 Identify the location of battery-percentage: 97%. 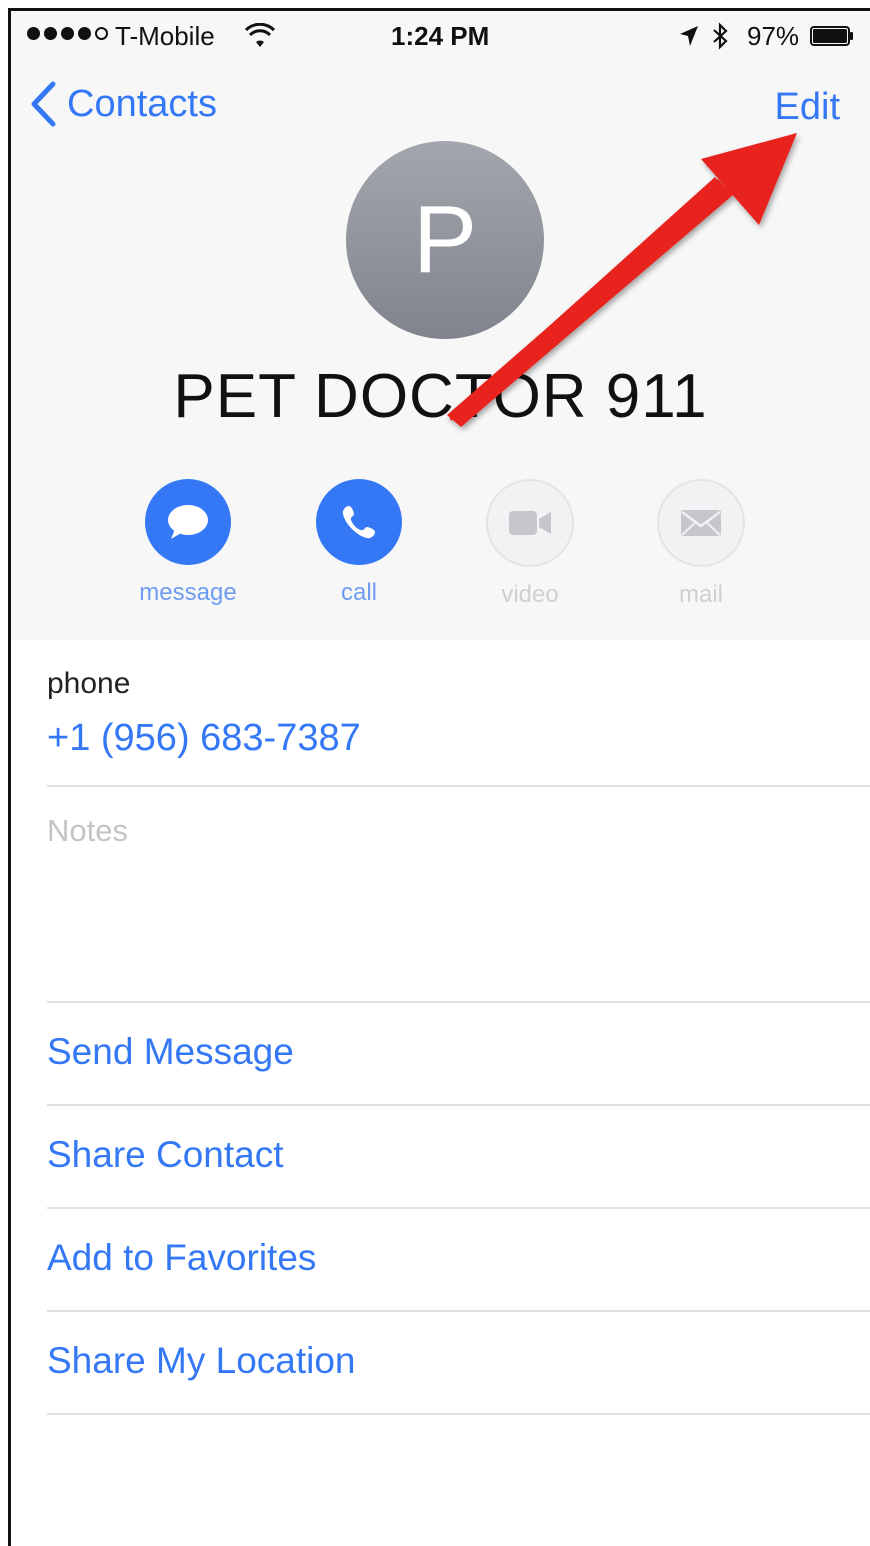
(773, 36).